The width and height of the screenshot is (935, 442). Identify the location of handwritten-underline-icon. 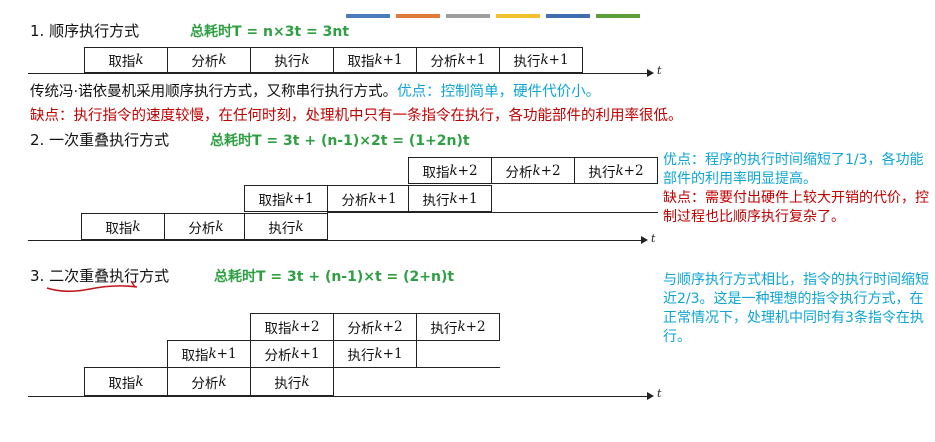
(92, 287).